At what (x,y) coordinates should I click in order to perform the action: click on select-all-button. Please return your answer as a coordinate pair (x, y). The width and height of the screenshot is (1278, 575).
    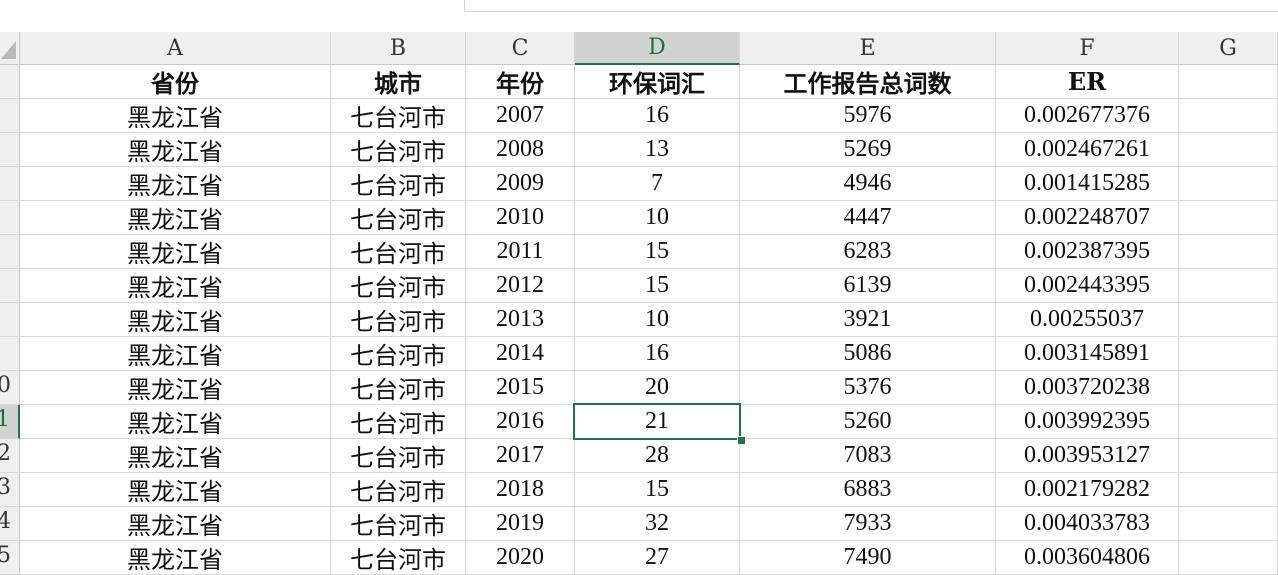
    Looking at the image, I should click on (10, 48).